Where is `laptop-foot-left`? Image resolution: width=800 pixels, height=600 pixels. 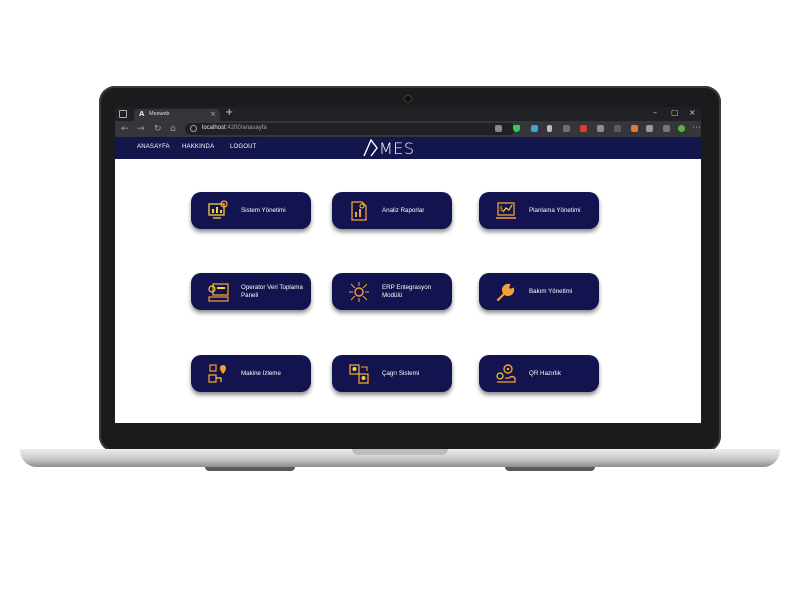
laptop-foot-left is located at coordinates (250, 469).